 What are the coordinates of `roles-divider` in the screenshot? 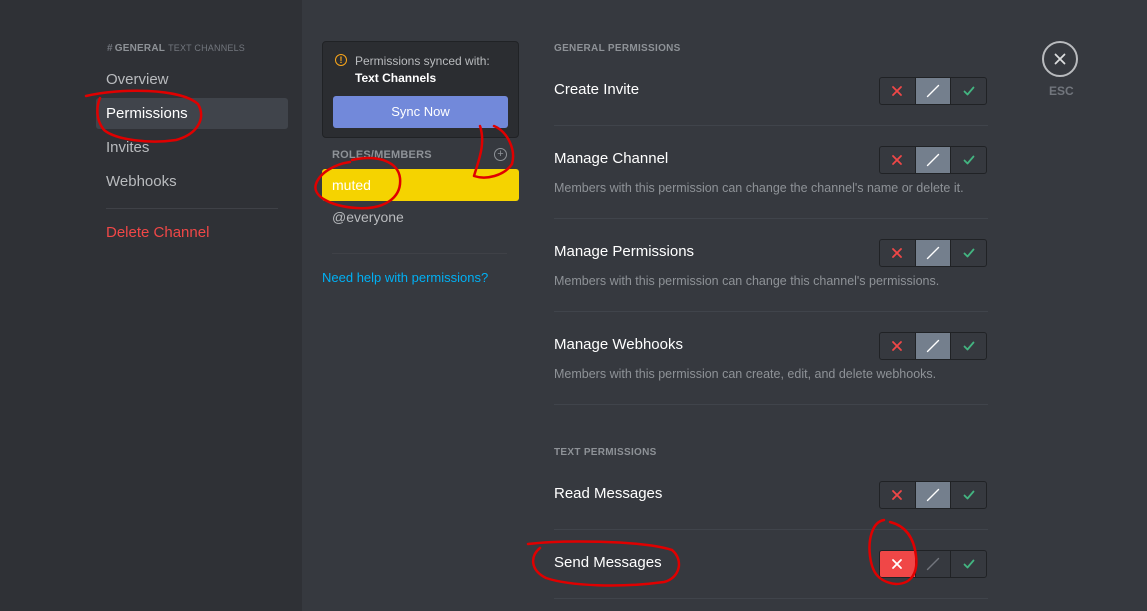 It's located at (419, 253).